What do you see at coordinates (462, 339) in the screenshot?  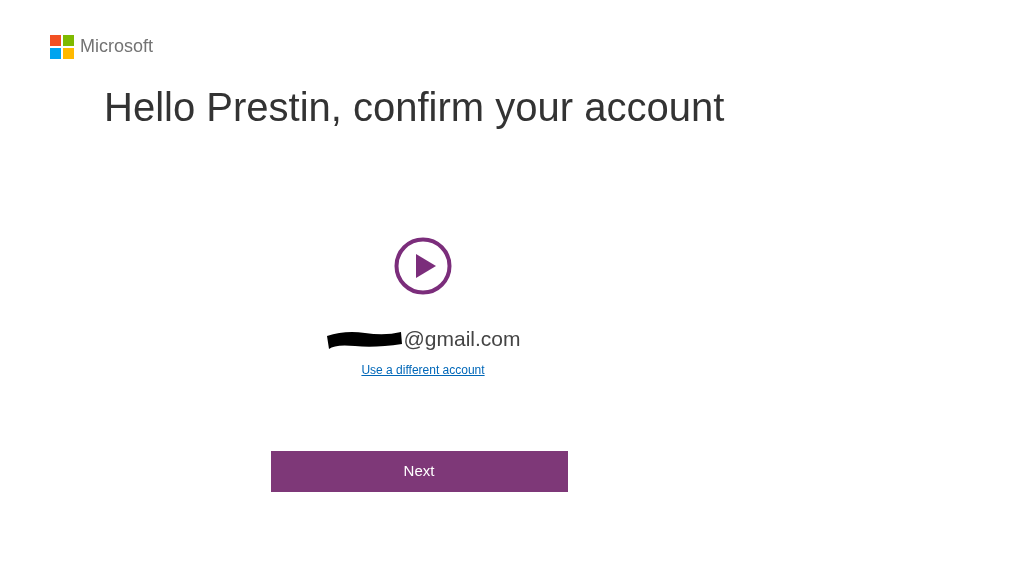 I see `email-address: @gmail.com` at bounding box center [462, 339].